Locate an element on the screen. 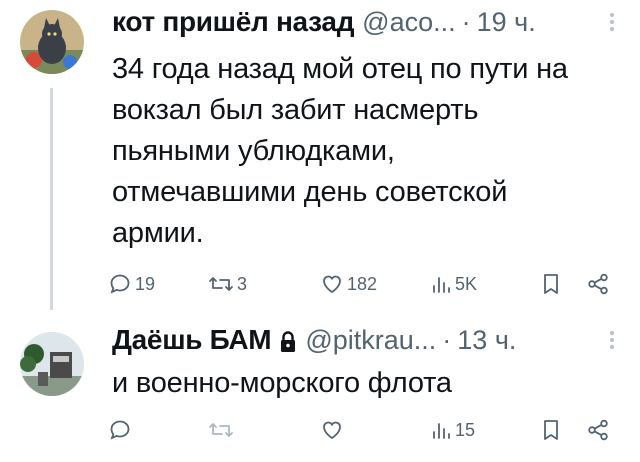 Image resolution: width=640 pixels, height=462 pixels. retweet-button: 3 is located at coordinates (227, 284).